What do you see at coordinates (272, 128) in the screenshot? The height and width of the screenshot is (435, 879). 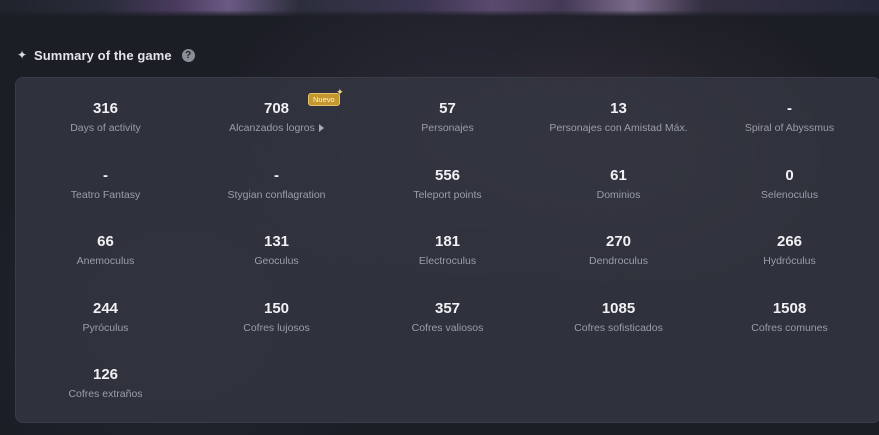 I see `stat-label: Alcanzados logros` at bounding box center [272, 128].